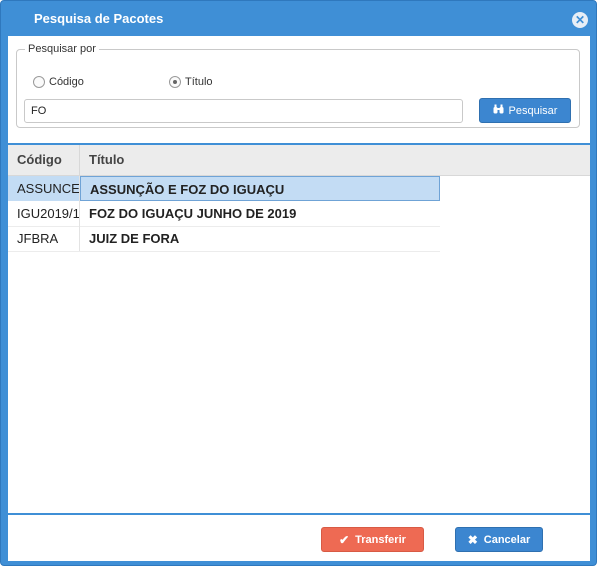  I want to click on radio-selected-dot, so click(175, 82).